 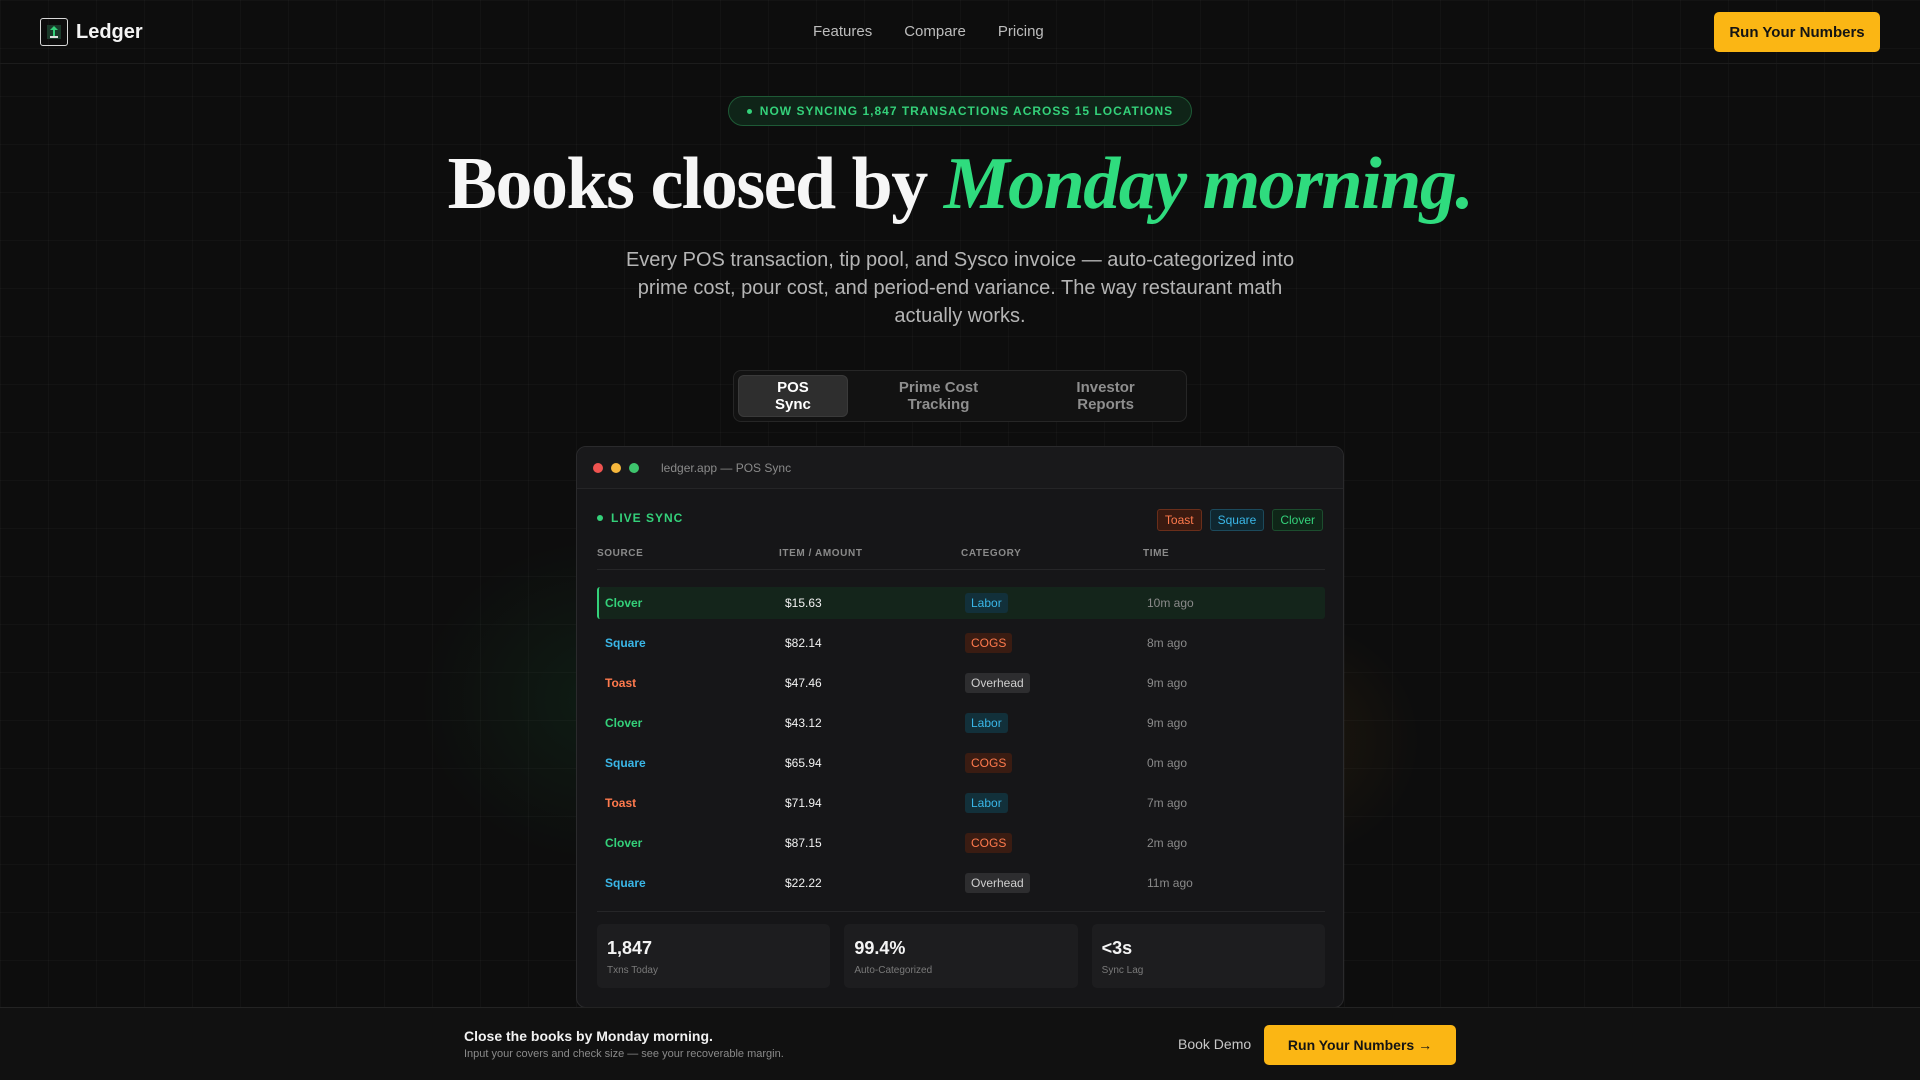 I want to click on table-row: Toast $47.46 Overhead 9m ago, so click(x=961, y=683).